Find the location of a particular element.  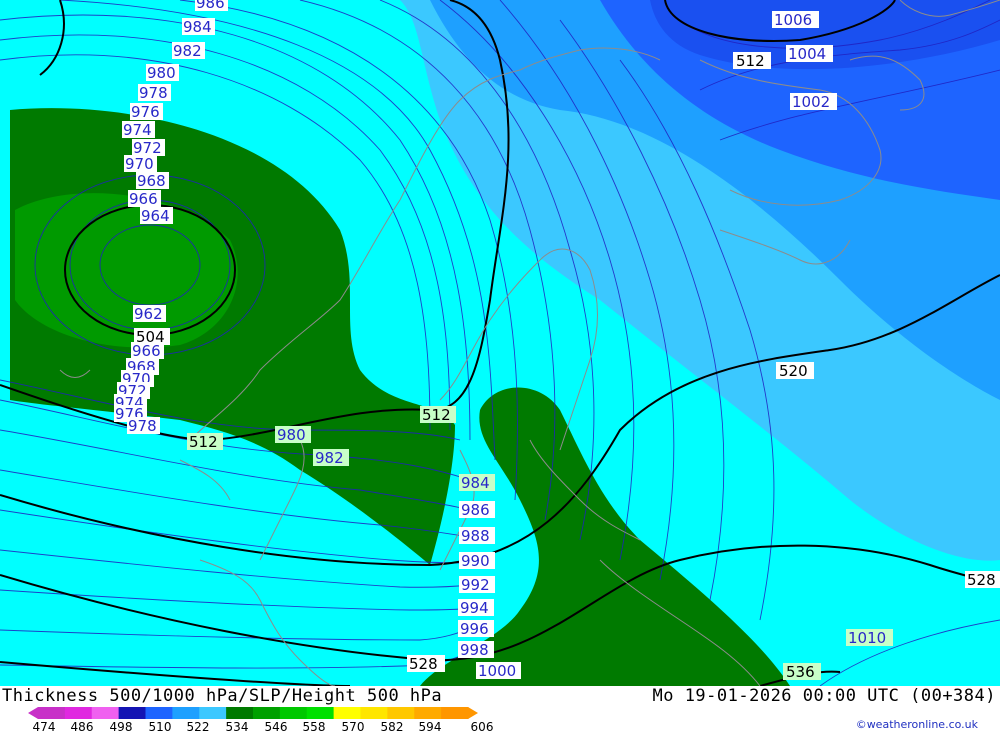

slp-label: 1010 is located at coordinates (867, 638).